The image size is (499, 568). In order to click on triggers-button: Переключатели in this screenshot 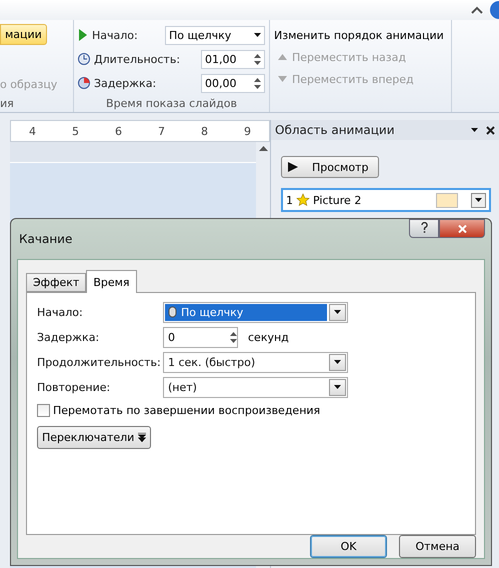, I will do `click(94, 437)`.